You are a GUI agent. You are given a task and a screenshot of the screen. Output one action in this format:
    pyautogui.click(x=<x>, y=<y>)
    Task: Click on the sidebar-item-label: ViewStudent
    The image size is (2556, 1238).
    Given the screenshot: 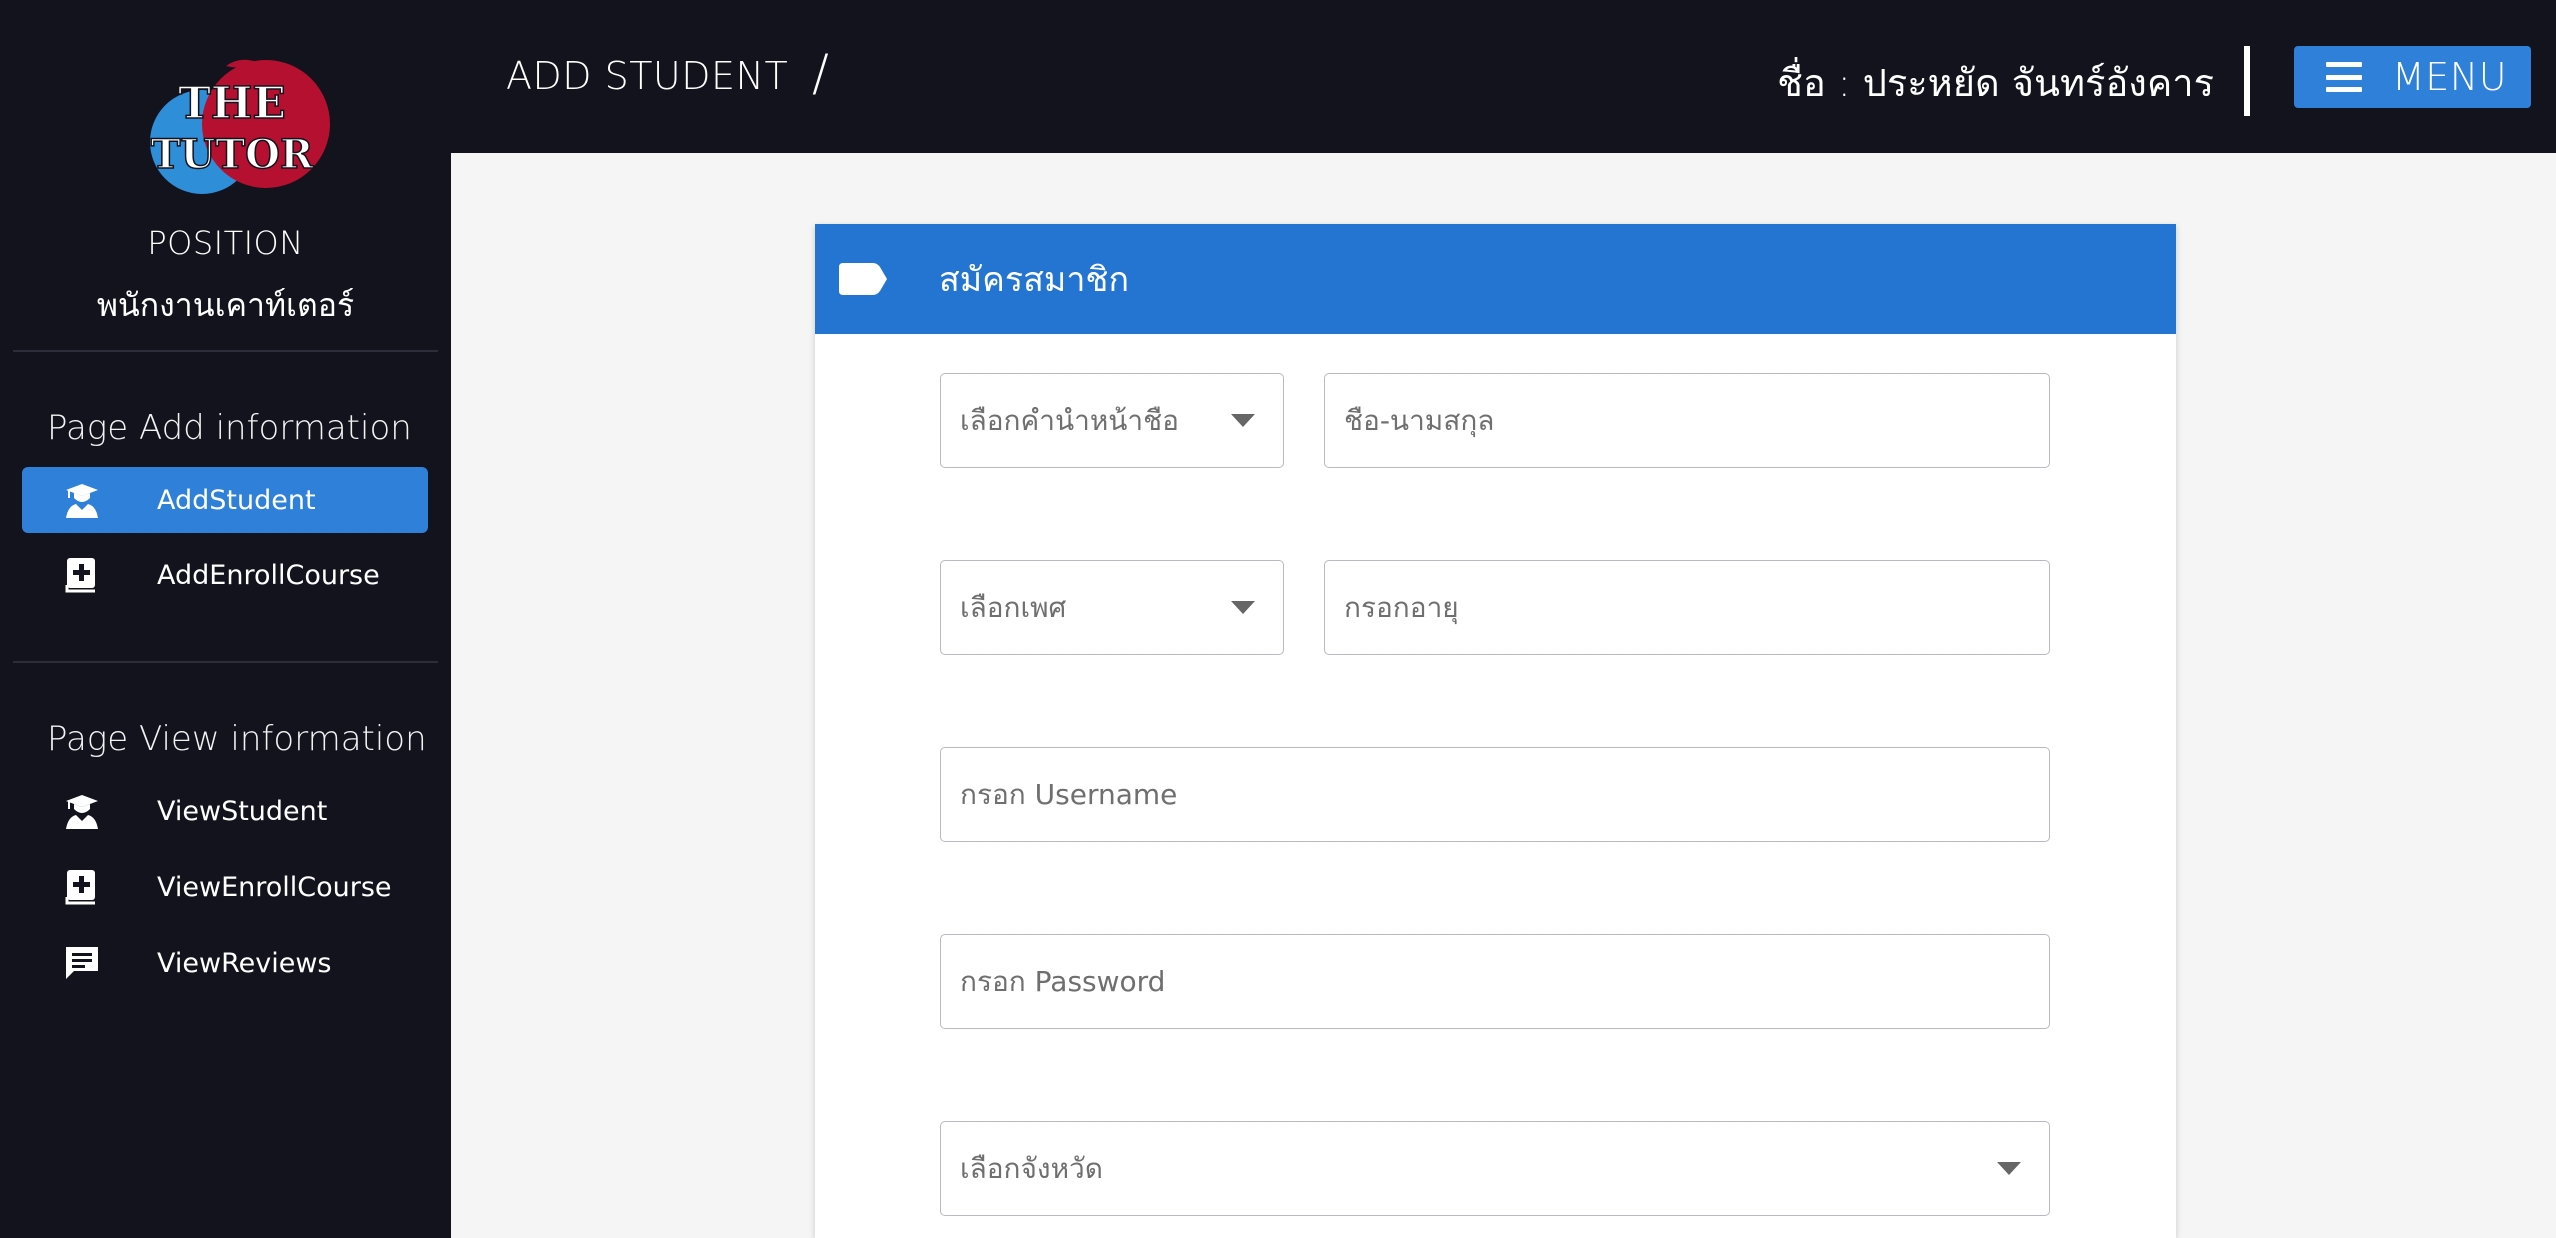 What is the action you would take?
    pyautogui.click(x=242, y=811)
    